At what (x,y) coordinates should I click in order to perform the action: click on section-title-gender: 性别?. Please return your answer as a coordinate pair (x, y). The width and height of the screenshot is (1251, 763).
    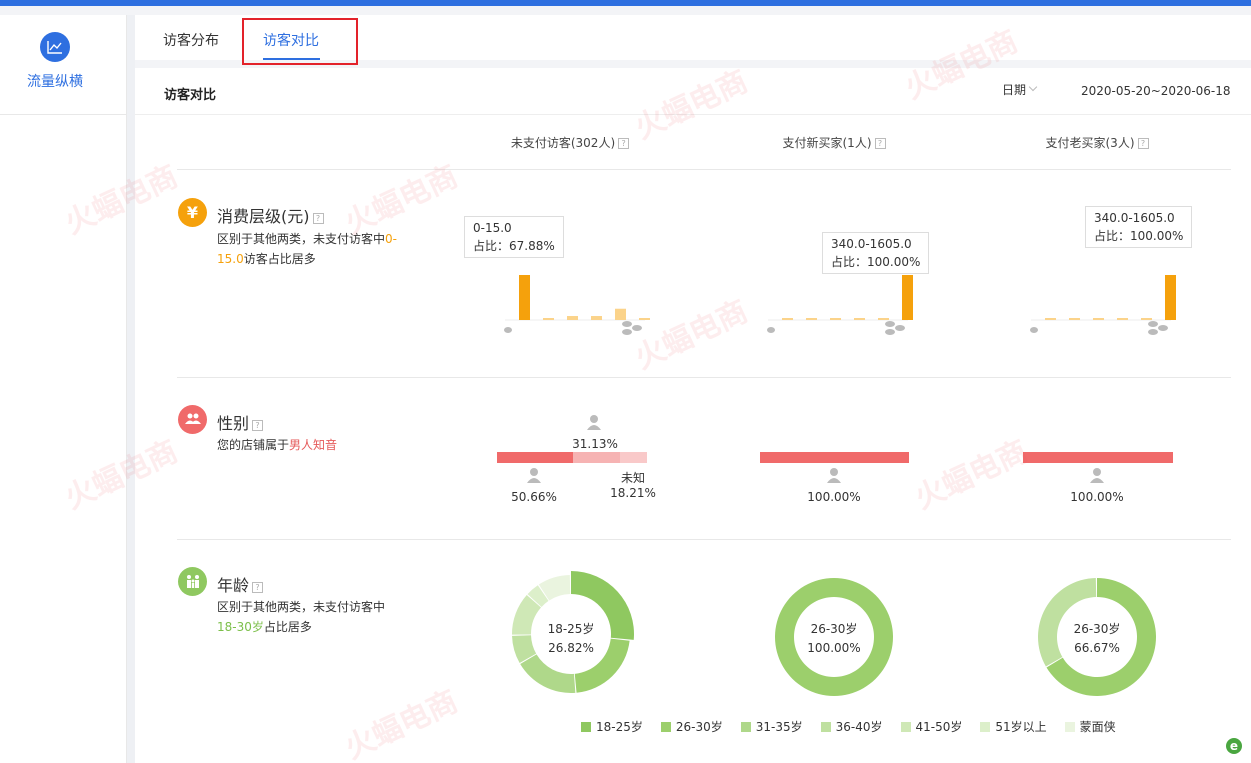
    Looking at the image, I should click on (240, 422).